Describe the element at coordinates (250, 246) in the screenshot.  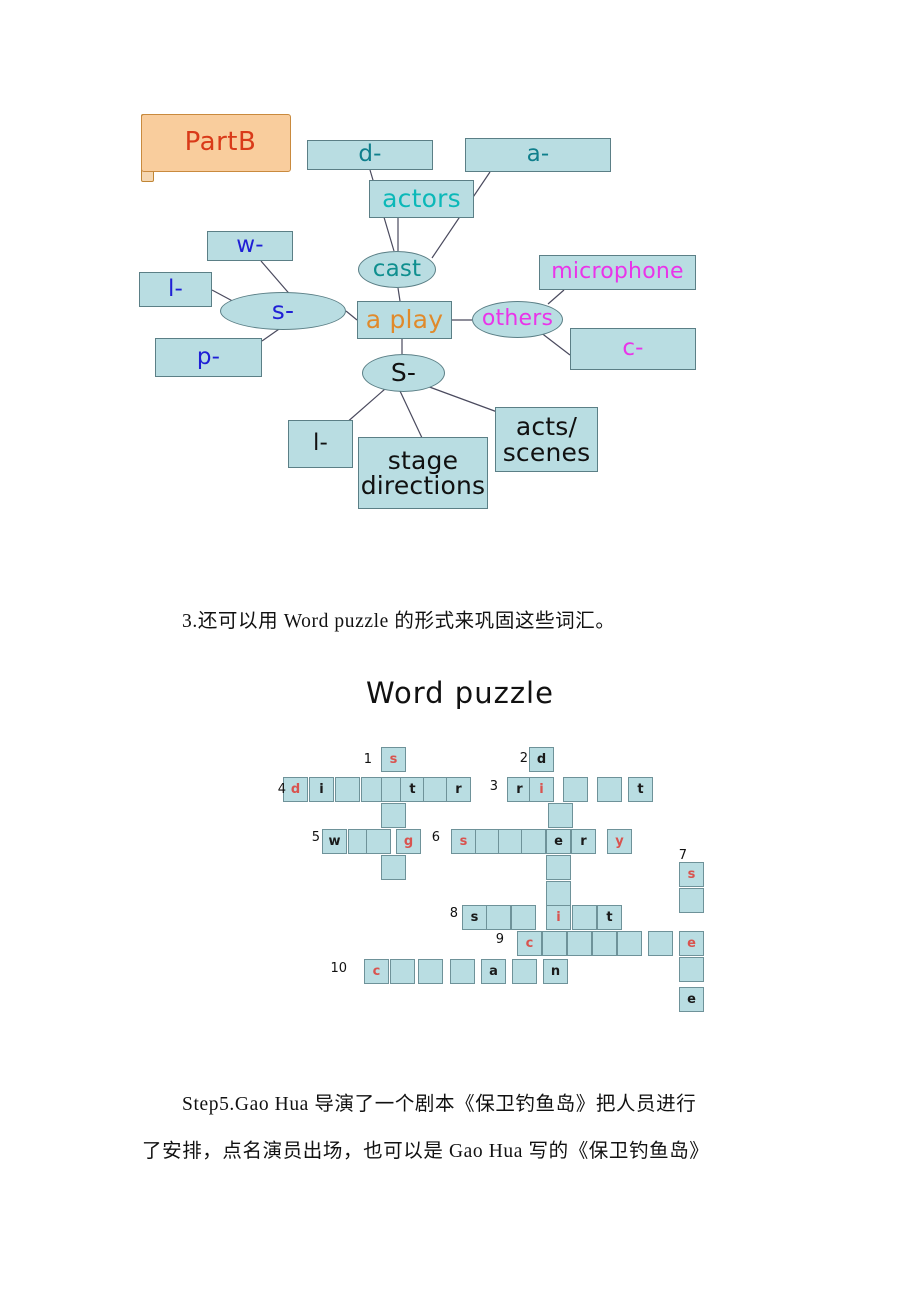
I see `mind-map-node-w-: w-` at that location.